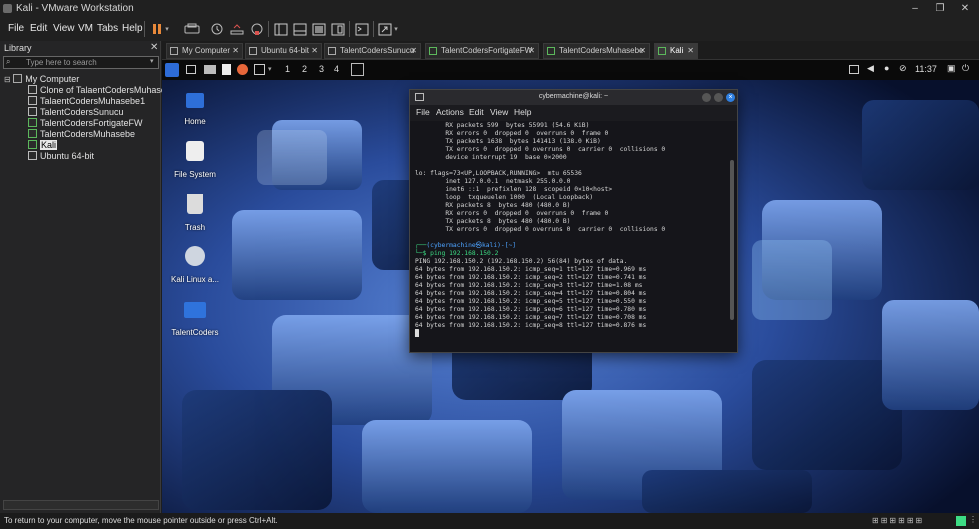 The image size is (979, 529). What do you see at coordinates (81, 134) in the screenshot?
I see `tree-item-muhasebe: TalentCodersMuhasebe` at bounding box center [81, 134].